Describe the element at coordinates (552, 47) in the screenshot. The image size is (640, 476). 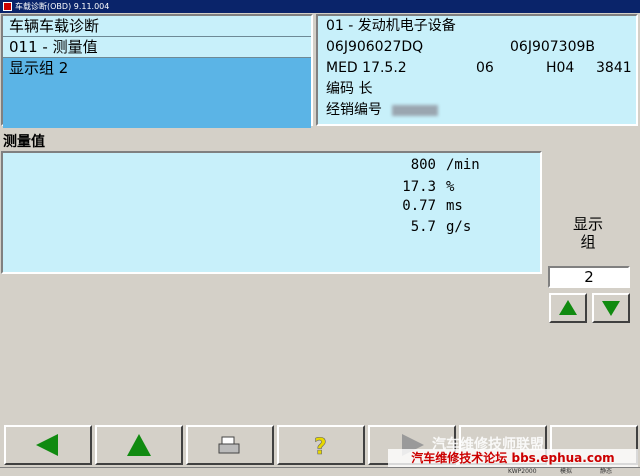
I see `part-number-2: 06J907309B` at that location.